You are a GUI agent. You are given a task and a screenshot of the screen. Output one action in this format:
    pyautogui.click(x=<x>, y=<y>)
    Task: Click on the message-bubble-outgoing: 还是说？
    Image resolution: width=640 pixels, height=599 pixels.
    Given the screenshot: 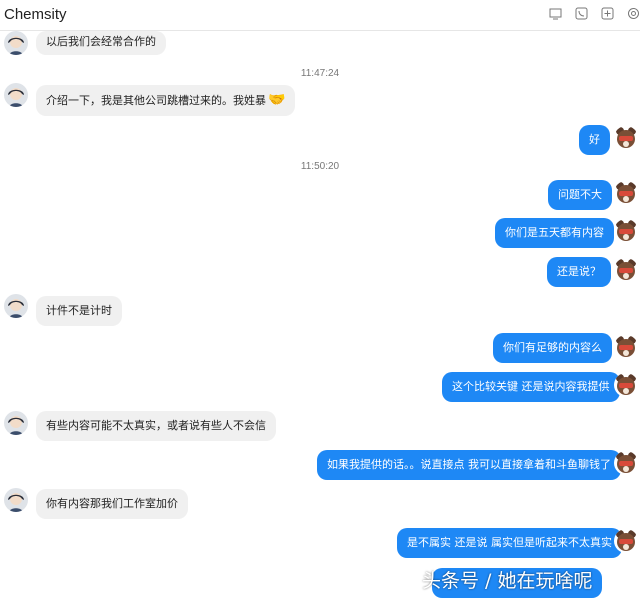 What is the action you would take?
    pyautogui.click(x=579, y=272)
    